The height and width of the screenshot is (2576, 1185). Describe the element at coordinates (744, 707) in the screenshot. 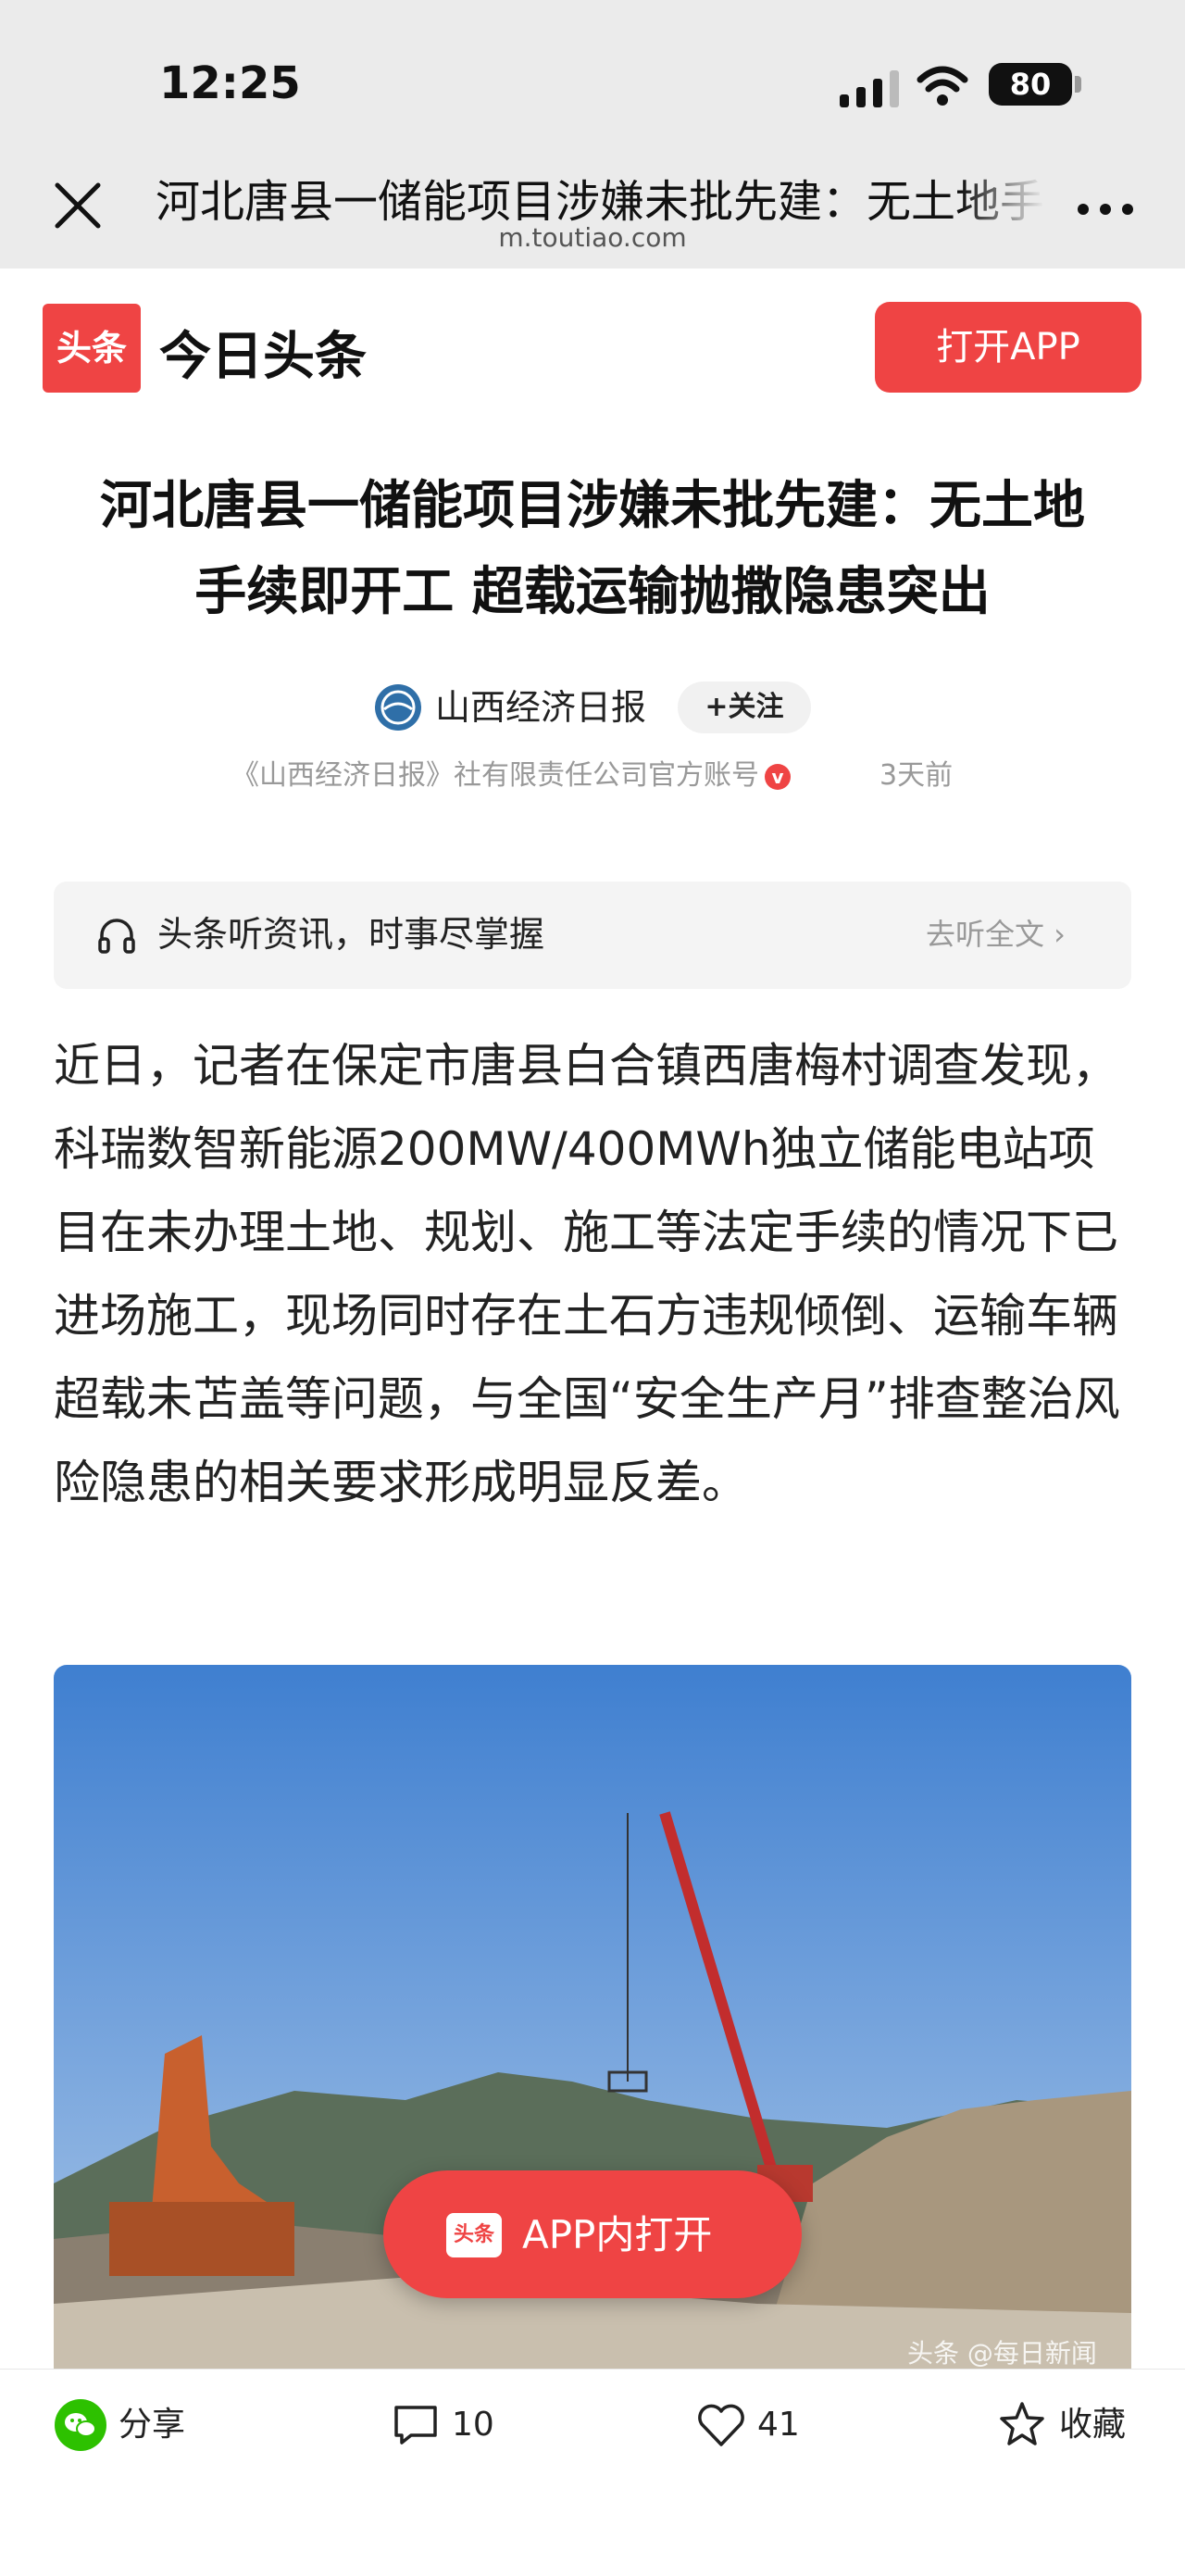

I see `follow-button: +关注` at that location.